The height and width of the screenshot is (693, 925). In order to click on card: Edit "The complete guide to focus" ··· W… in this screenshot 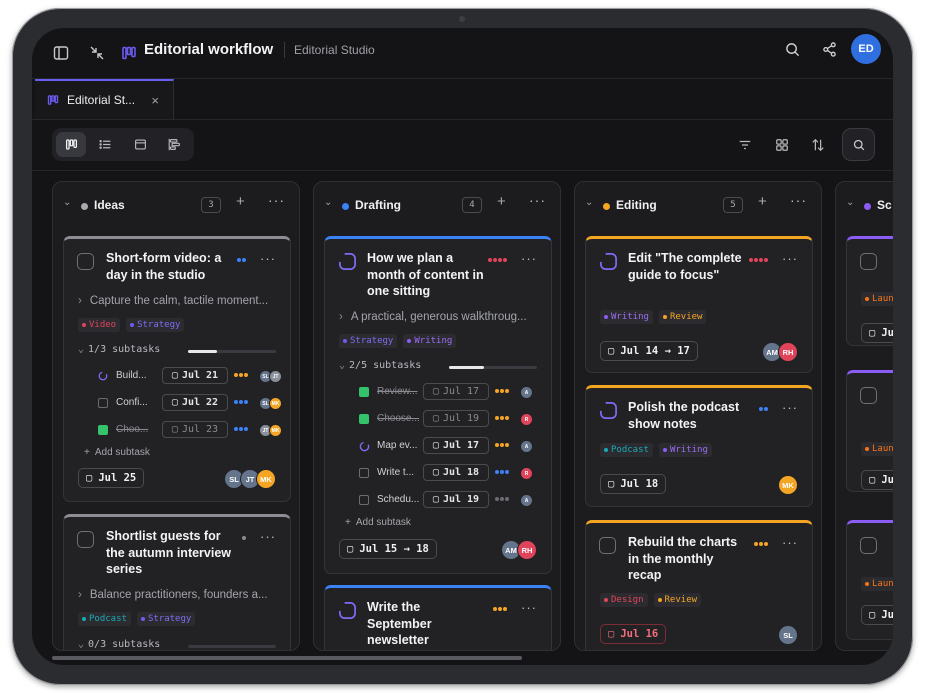, I will do `click(699, 304)`.